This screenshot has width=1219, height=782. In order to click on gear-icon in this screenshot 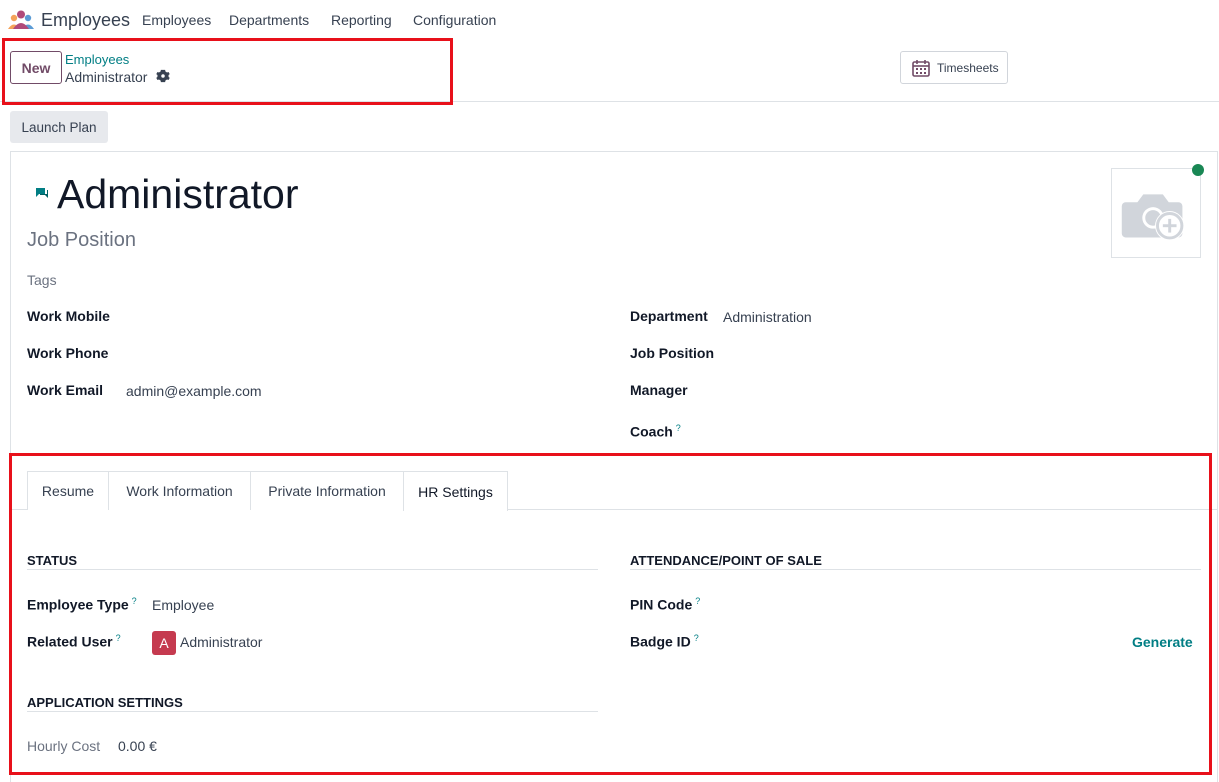, I will do `click(163, 76)`.